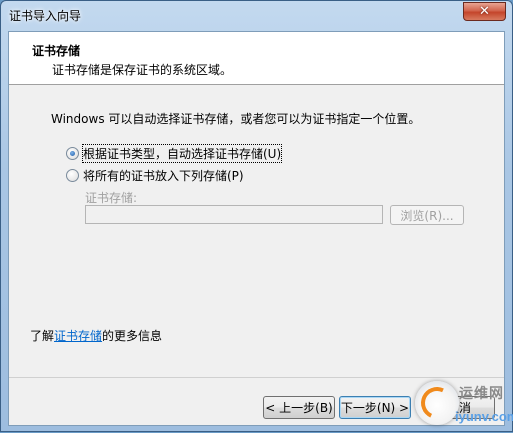  Describe the element at coordinates (256, 58) in the screenshot. I see `wizard-header: 证书存储 证书存储是保存证书的系统区域。` at that location.